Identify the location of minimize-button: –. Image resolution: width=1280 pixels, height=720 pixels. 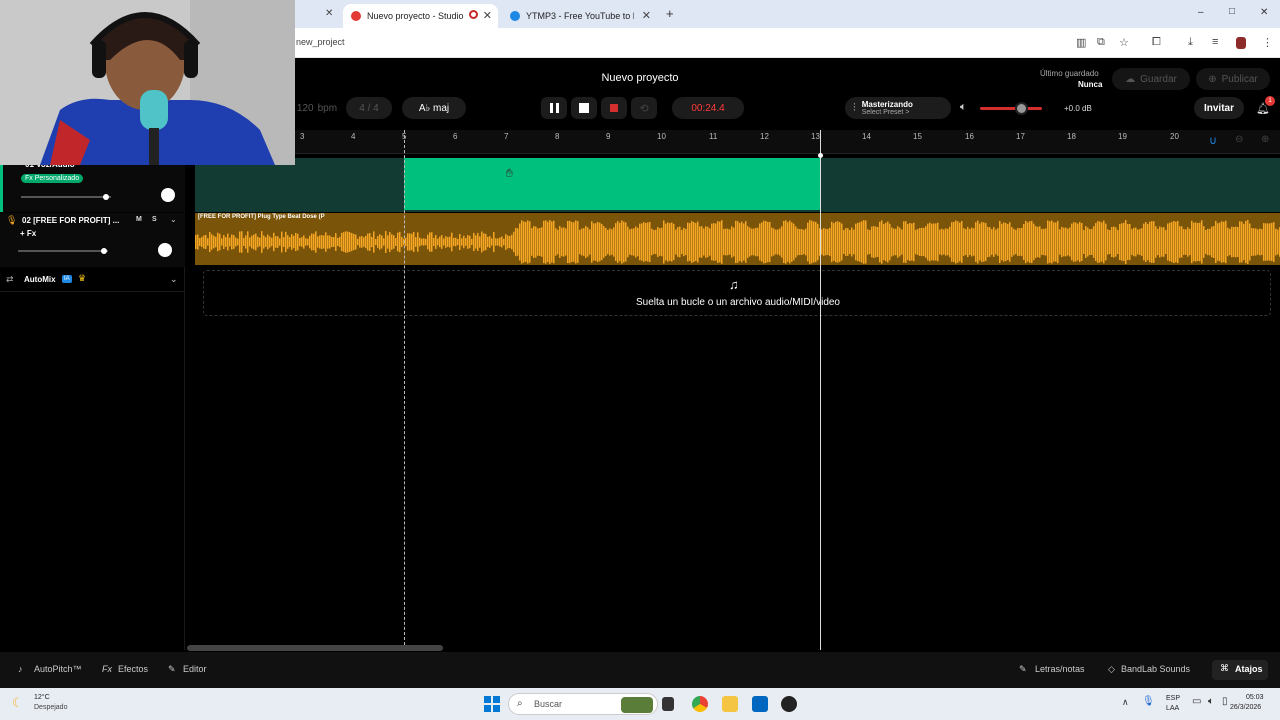
(1201, 12).